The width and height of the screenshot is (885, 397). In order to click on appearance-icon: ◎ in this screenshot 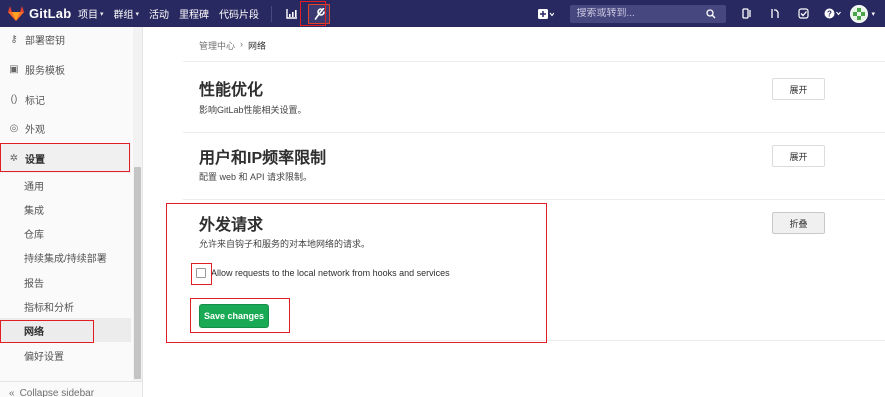, I will do `click(14, 128)`.